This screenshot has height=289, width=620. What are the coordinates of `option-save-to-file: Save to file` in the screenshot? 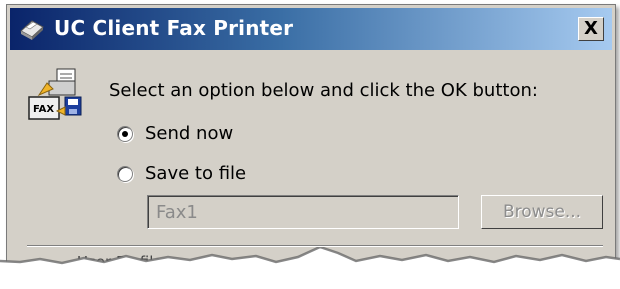 It's located at (181, 173).